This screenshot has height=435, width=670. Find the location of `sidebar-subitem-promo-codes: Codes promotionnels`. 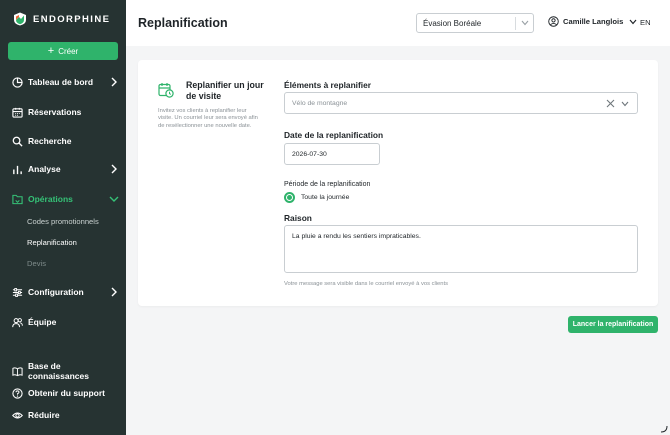

sidebar-subitem-promo-codes: Codes promotionnels is located at coordinates (63, 221).